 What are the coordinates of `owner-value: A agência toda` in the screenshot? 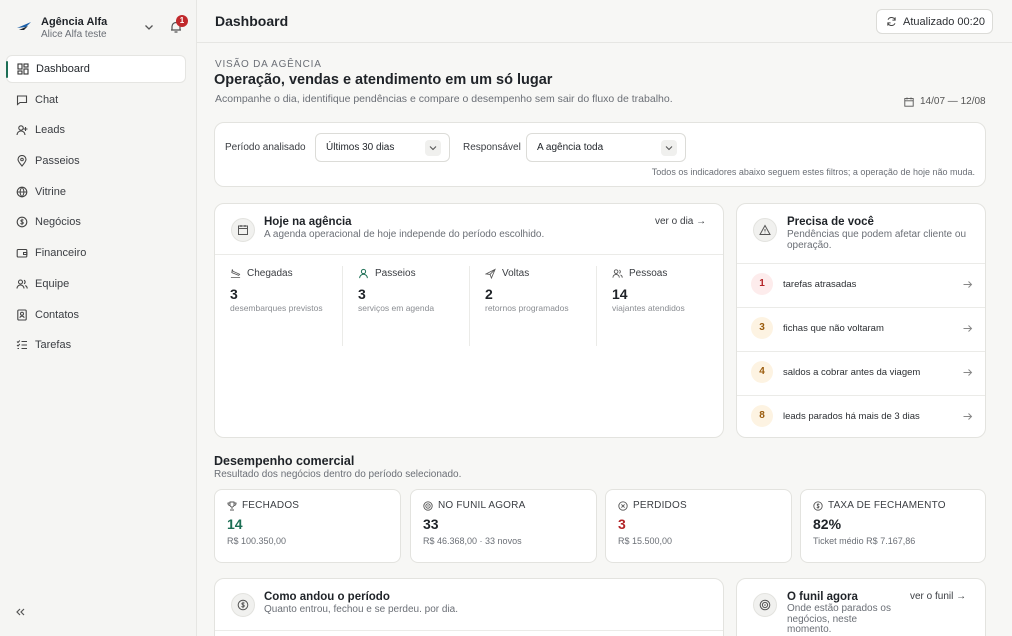 It's located at (570, 147).